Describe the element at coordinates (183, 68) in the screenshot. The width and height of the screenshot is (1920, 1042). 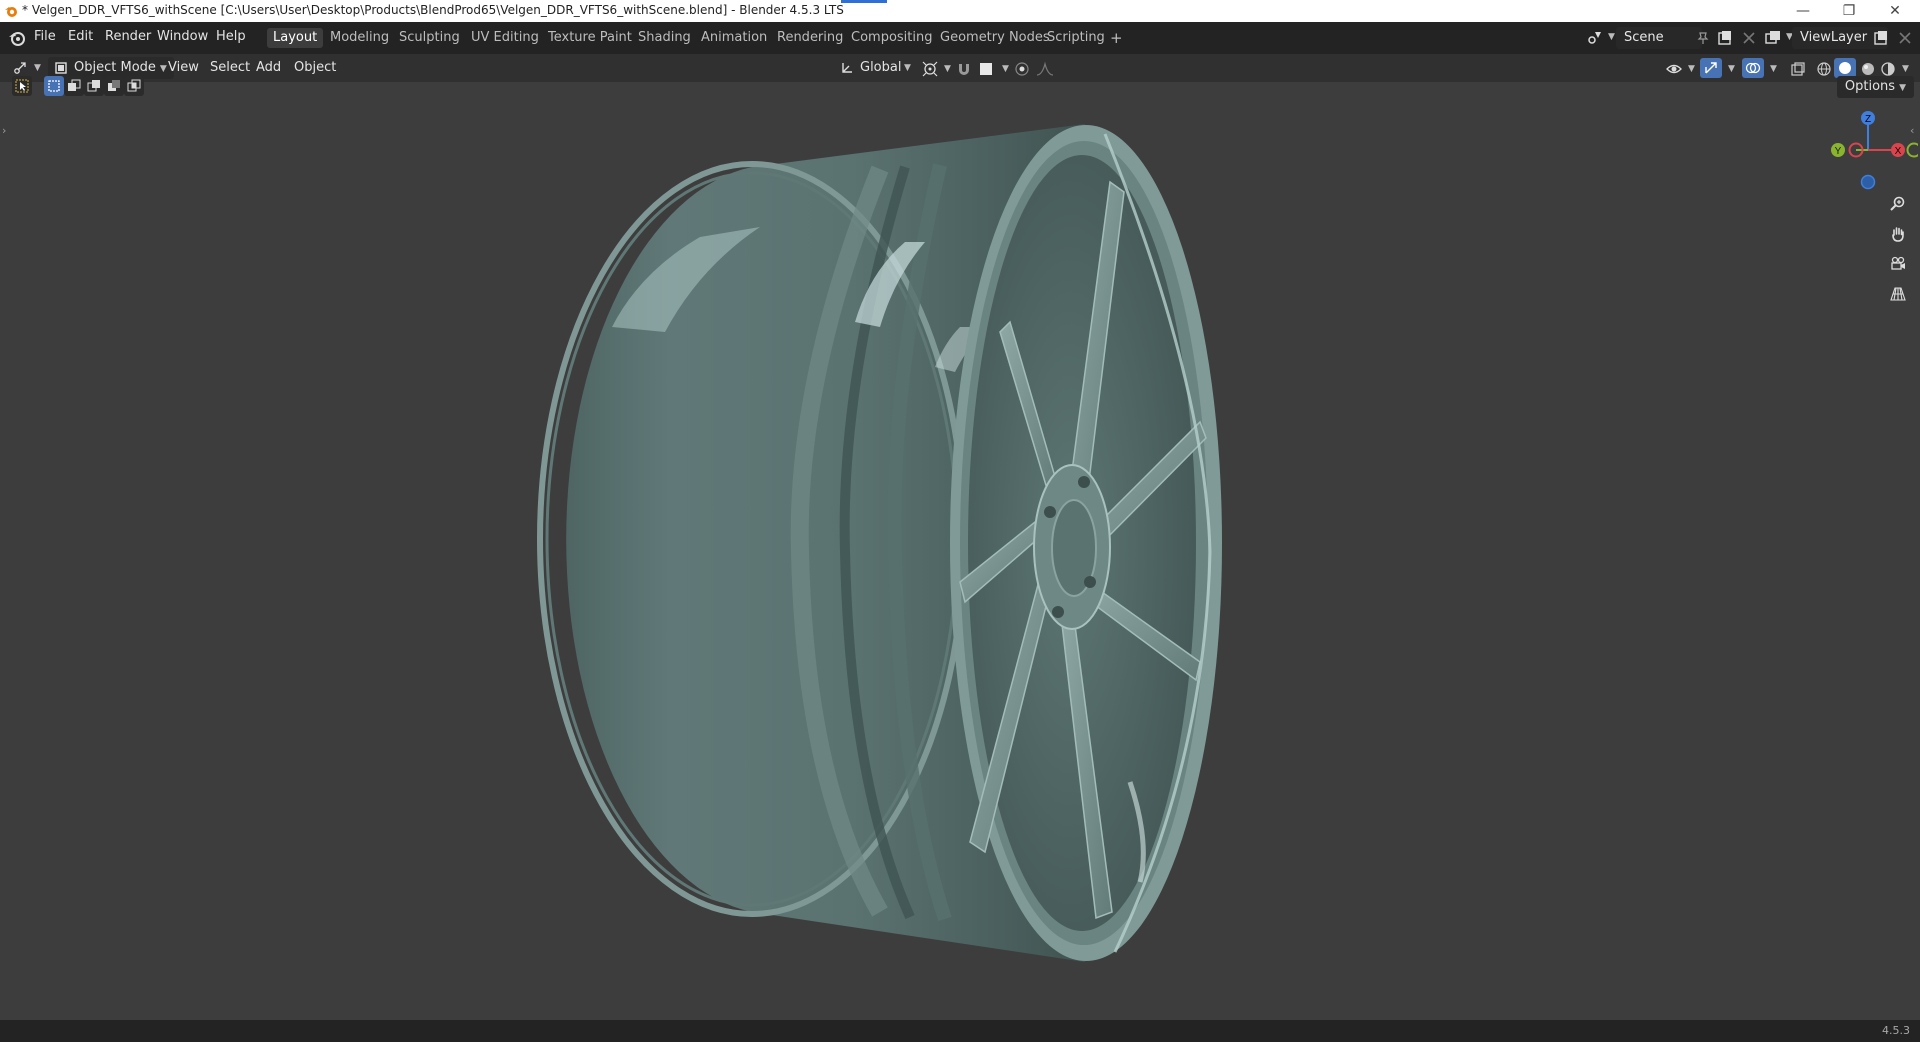
I see `view-menu: View` at that location.